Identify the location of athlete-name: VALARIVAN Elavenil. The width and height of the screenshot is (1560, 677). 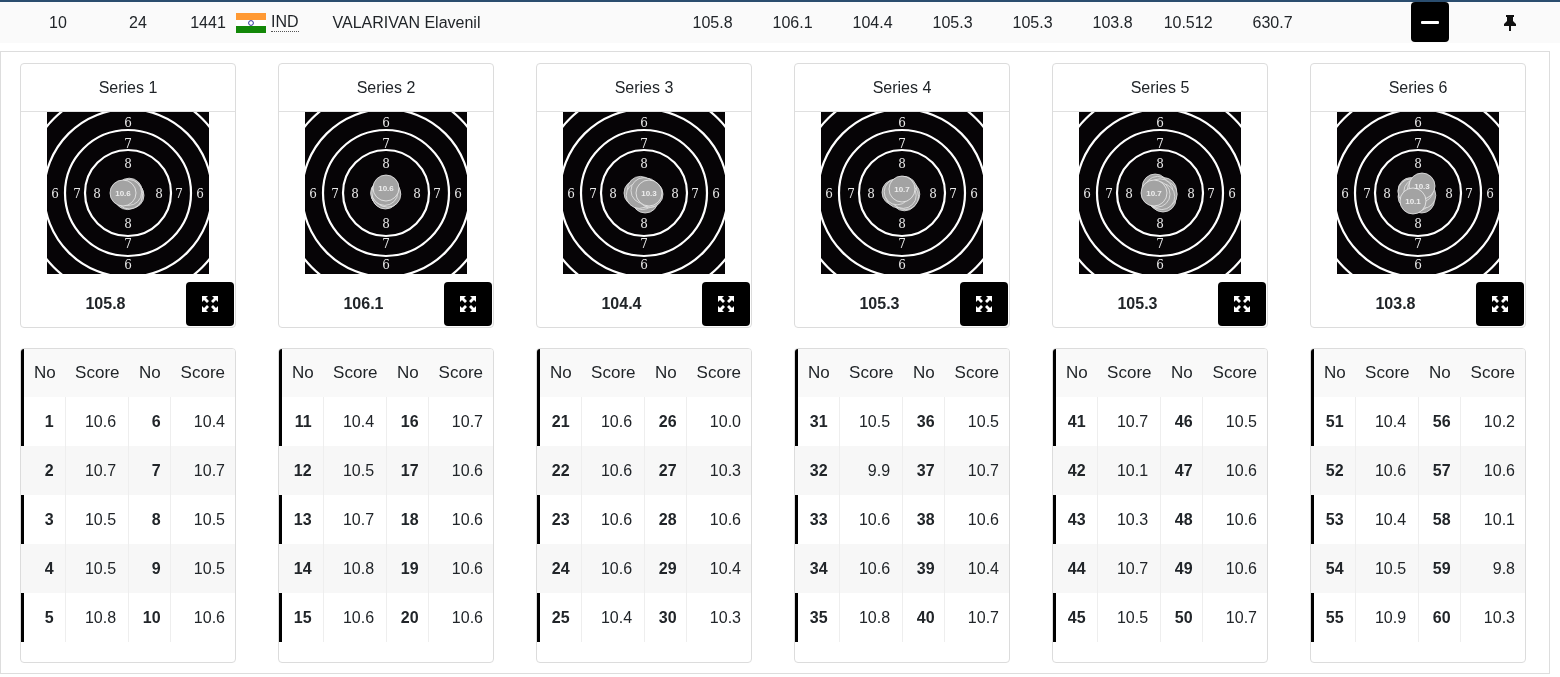
(407, 22).